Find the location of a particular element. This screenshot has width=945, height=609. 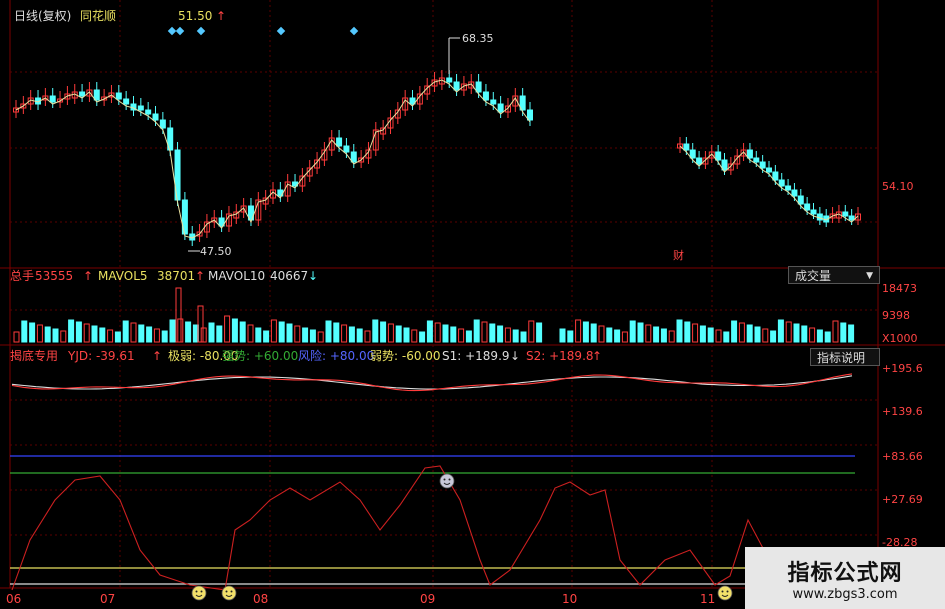

app-name: 同花顺 is located at coordinates (98, 15).